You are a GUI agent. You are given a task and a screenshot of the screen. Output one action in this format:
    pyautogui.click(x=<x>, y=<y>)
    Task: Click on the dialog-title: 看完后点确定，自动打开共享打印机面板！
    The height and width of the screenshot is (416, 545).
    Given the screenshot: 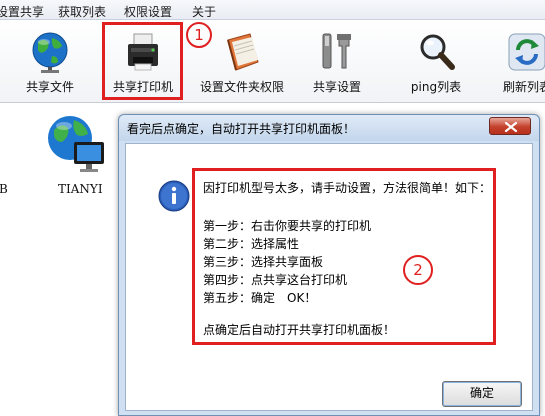 What is the action you would take?
    pyautogui.click(x=241, y=129)
    